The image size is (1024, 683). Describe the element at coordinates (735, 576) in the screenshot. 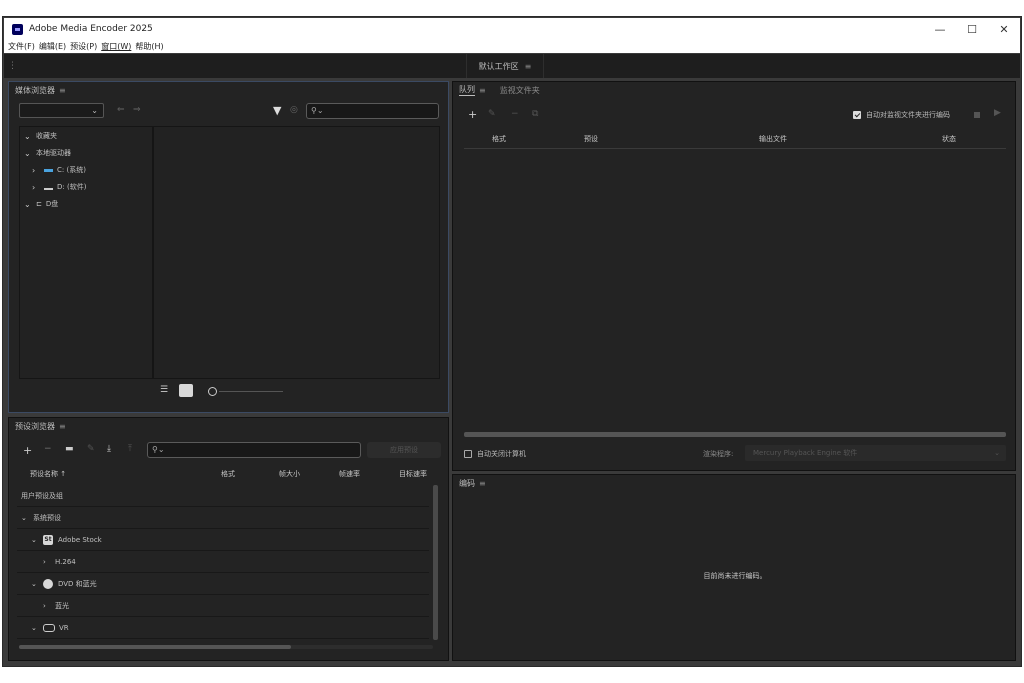

I see `encoding-status-text: 目前尚未进行编码。` at that location.